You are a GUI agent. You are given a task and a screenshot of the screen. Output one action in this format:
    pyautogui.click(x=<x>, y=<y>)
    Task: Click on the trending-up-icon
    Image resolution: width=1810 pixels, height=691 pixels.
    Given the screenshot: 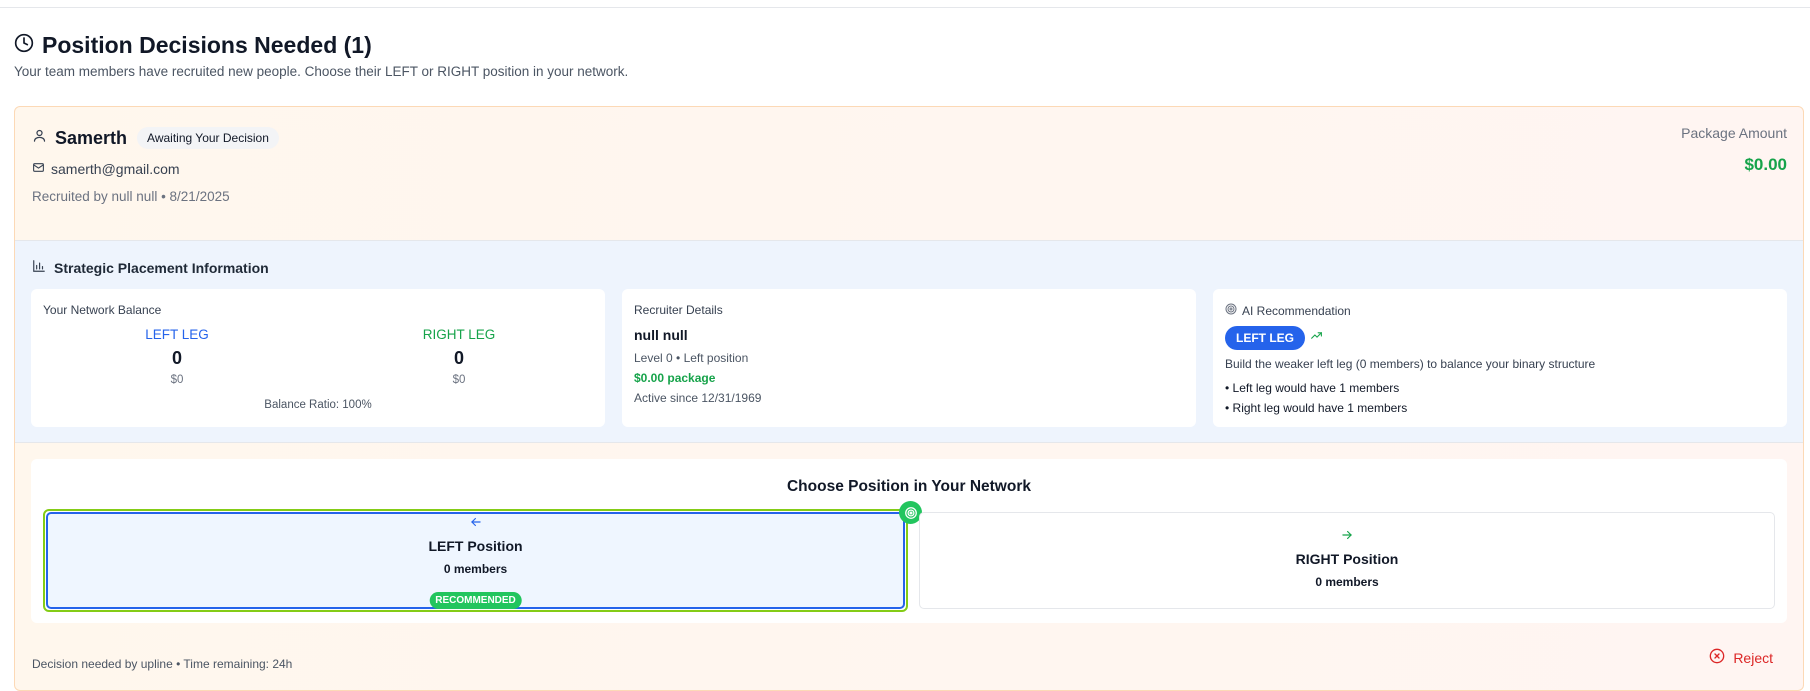 What is the action you would take?
    pyautogui.click(x=1316, y=338)
    